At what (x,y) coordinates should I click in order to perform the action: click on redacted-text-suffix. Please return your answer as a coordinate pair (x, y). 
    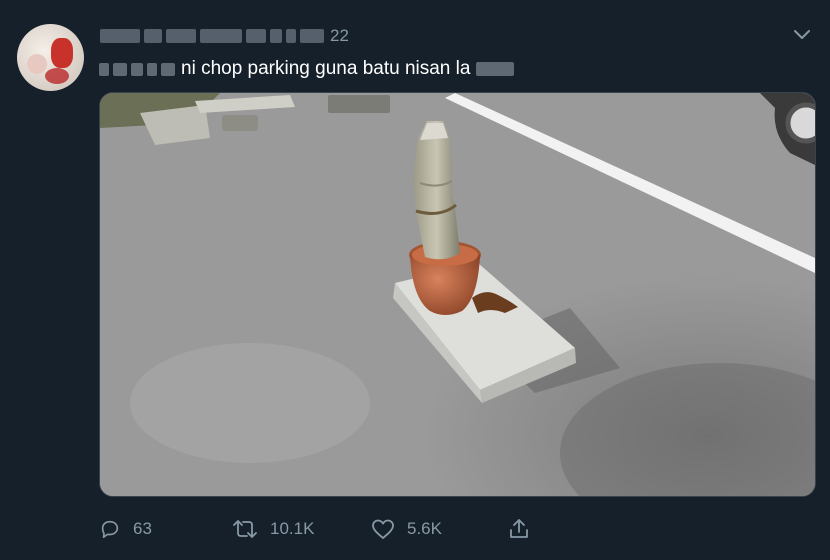
    Looking at the image, I should click on (495, 69).